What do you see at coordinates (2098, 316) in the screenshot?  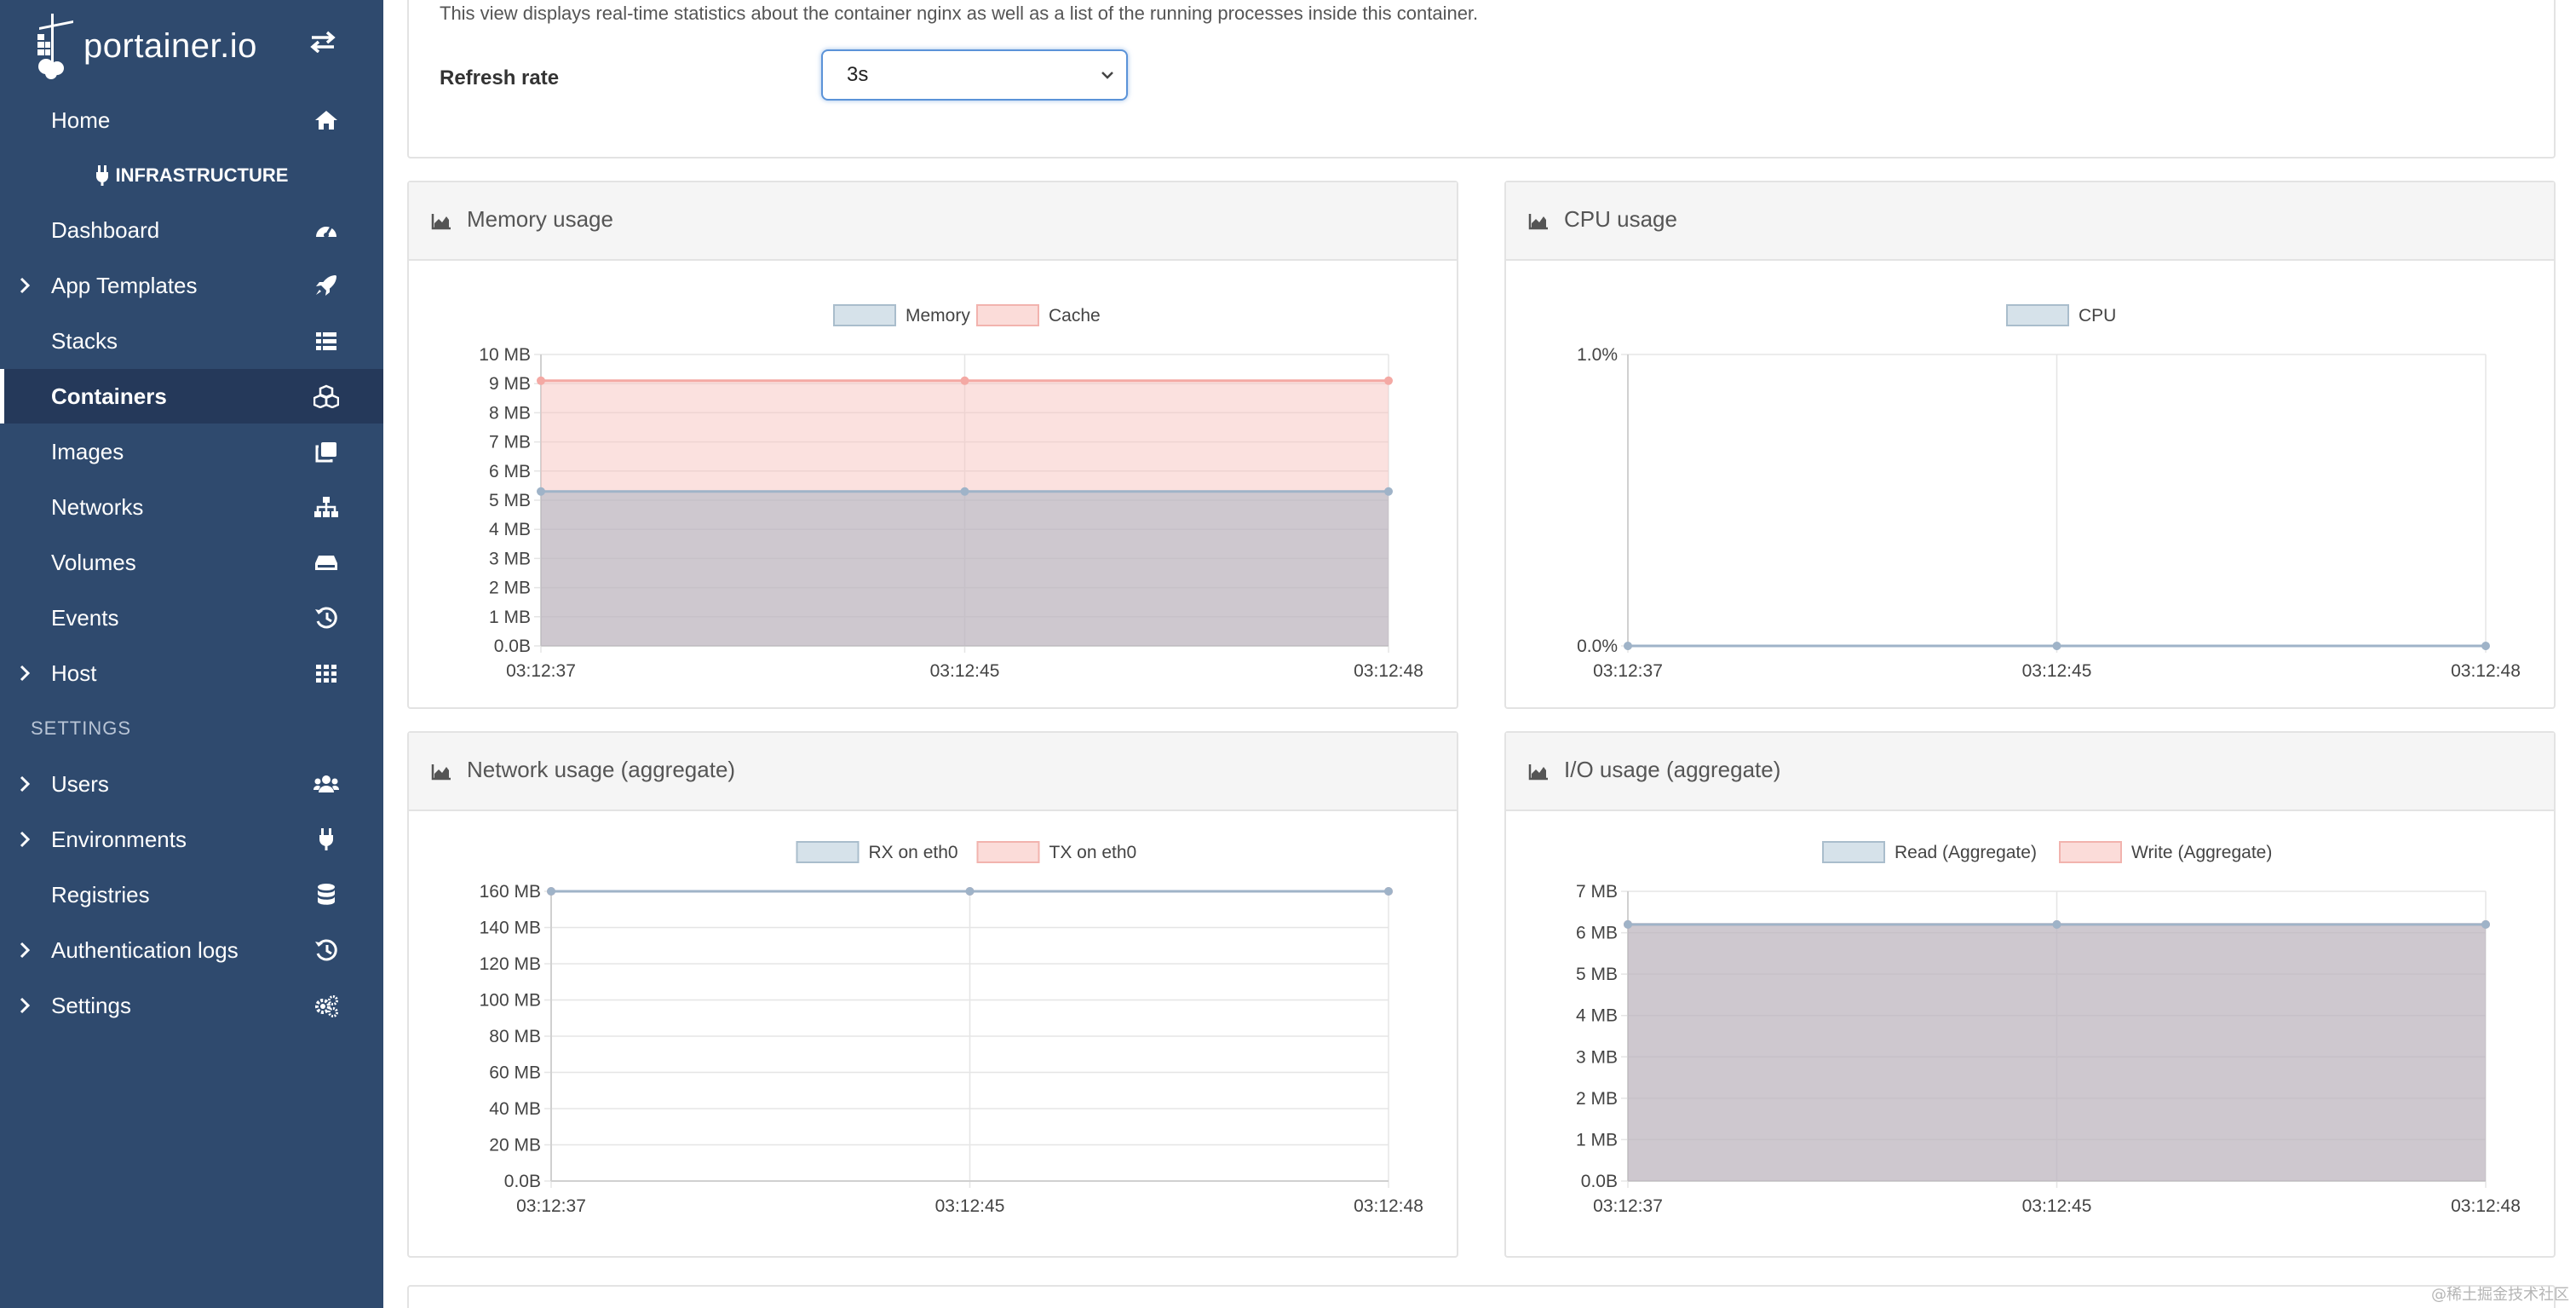 I see `legend-label: CPU` at bounding box center [2098, 316].